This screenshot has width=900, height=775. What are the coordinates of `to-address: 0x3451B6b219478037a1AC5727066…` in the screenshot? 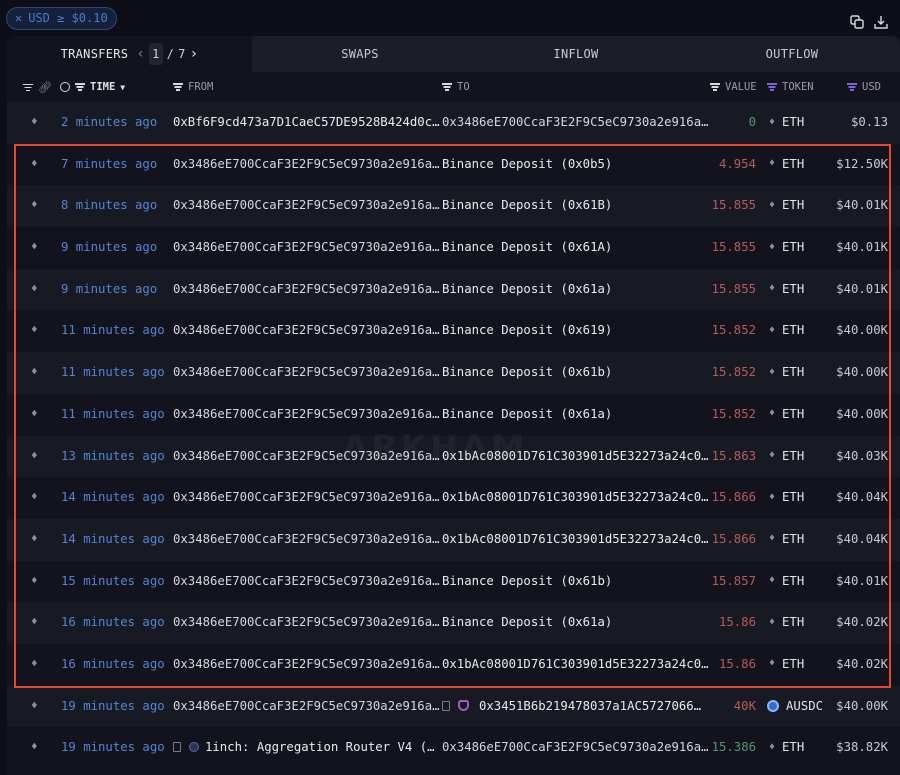 It's located at (571, 706).